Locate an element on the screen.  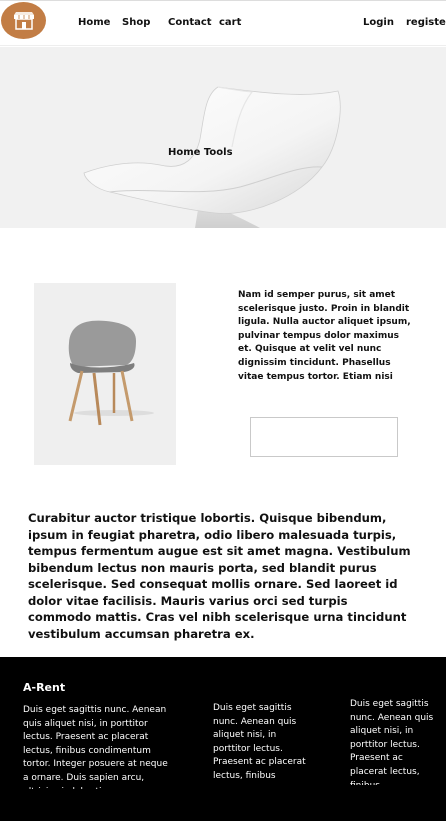
hero-chair-image is located at coordinates (212, 157).